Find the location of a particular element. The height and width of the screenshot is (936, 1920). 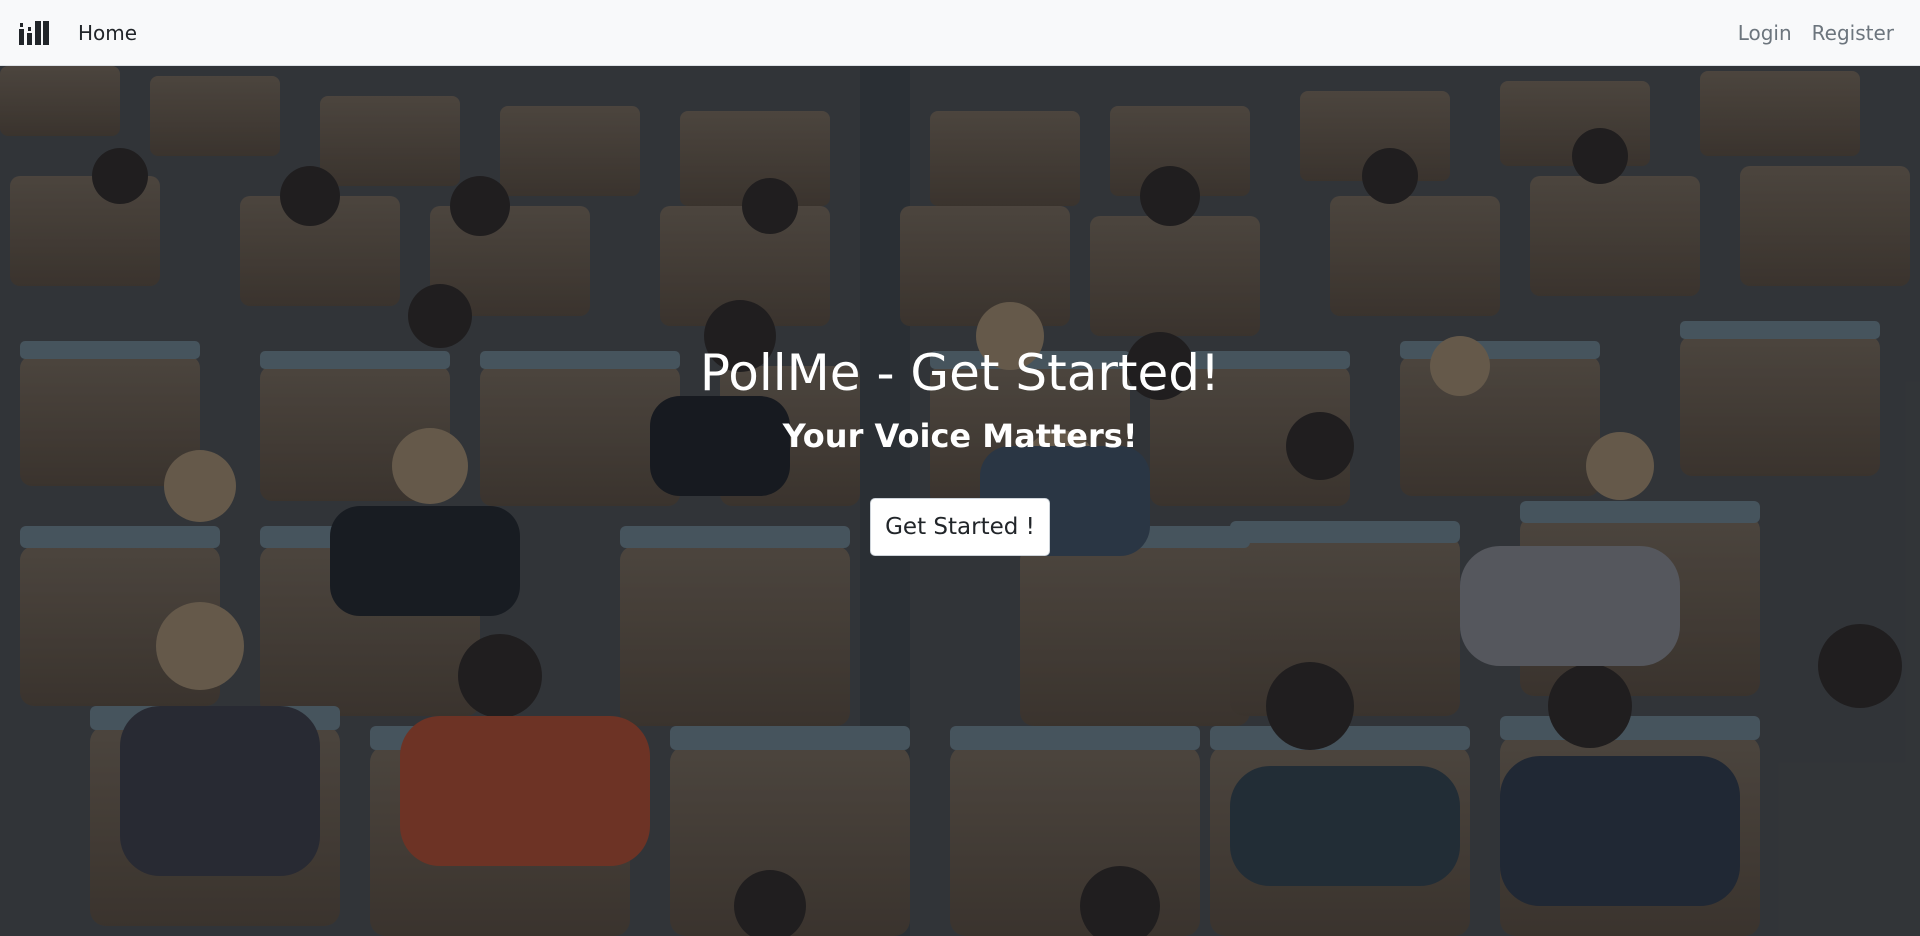

poll-bars-icon is located at coordinates (34, 33).